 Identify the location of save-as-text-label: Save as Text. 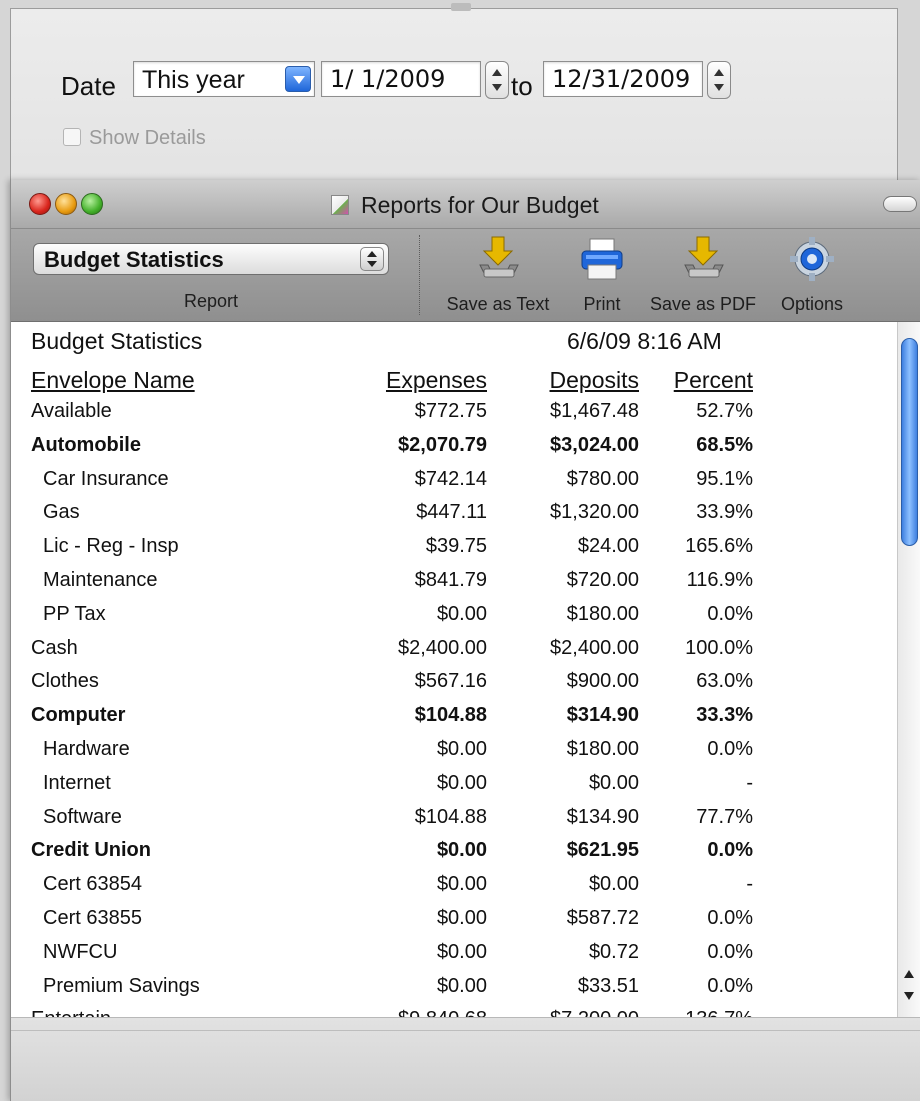
(498, 304).